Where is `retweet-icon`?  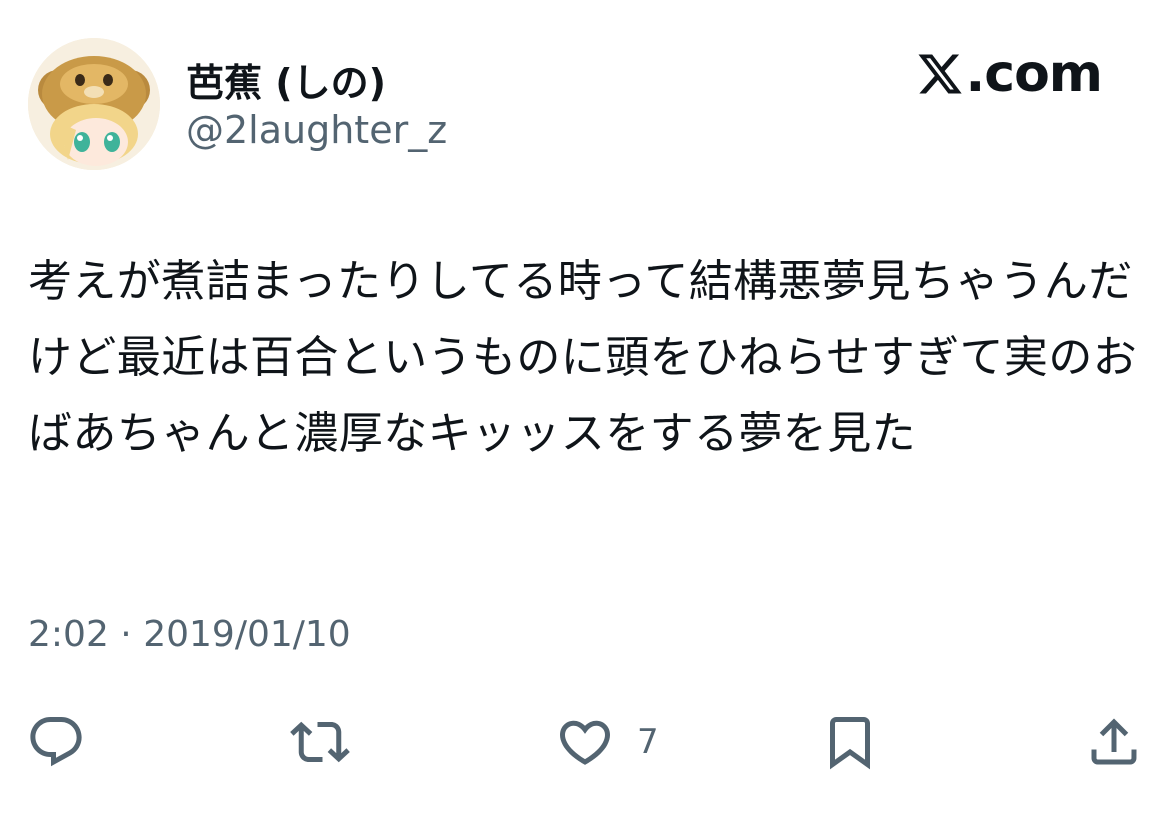 retweet-icon is located at coordinates (320, 742).